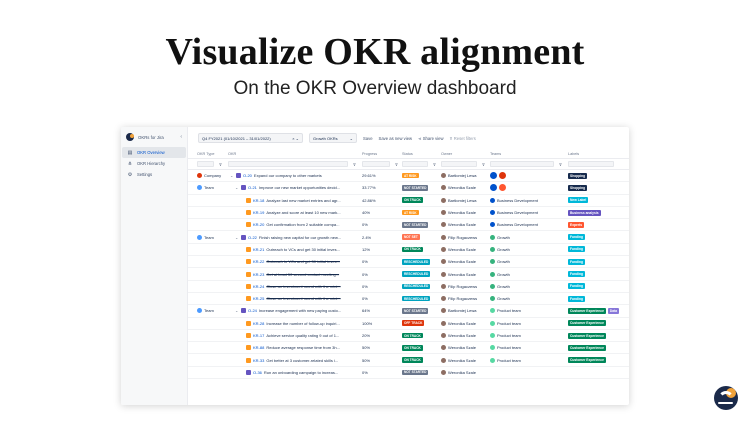 The width and height of the screenshot is (750, 422). What do you see at coordinates (258, 347) in the screenshot?
I see `okr-key-link: KR-88` at bounding box center [258, 347].